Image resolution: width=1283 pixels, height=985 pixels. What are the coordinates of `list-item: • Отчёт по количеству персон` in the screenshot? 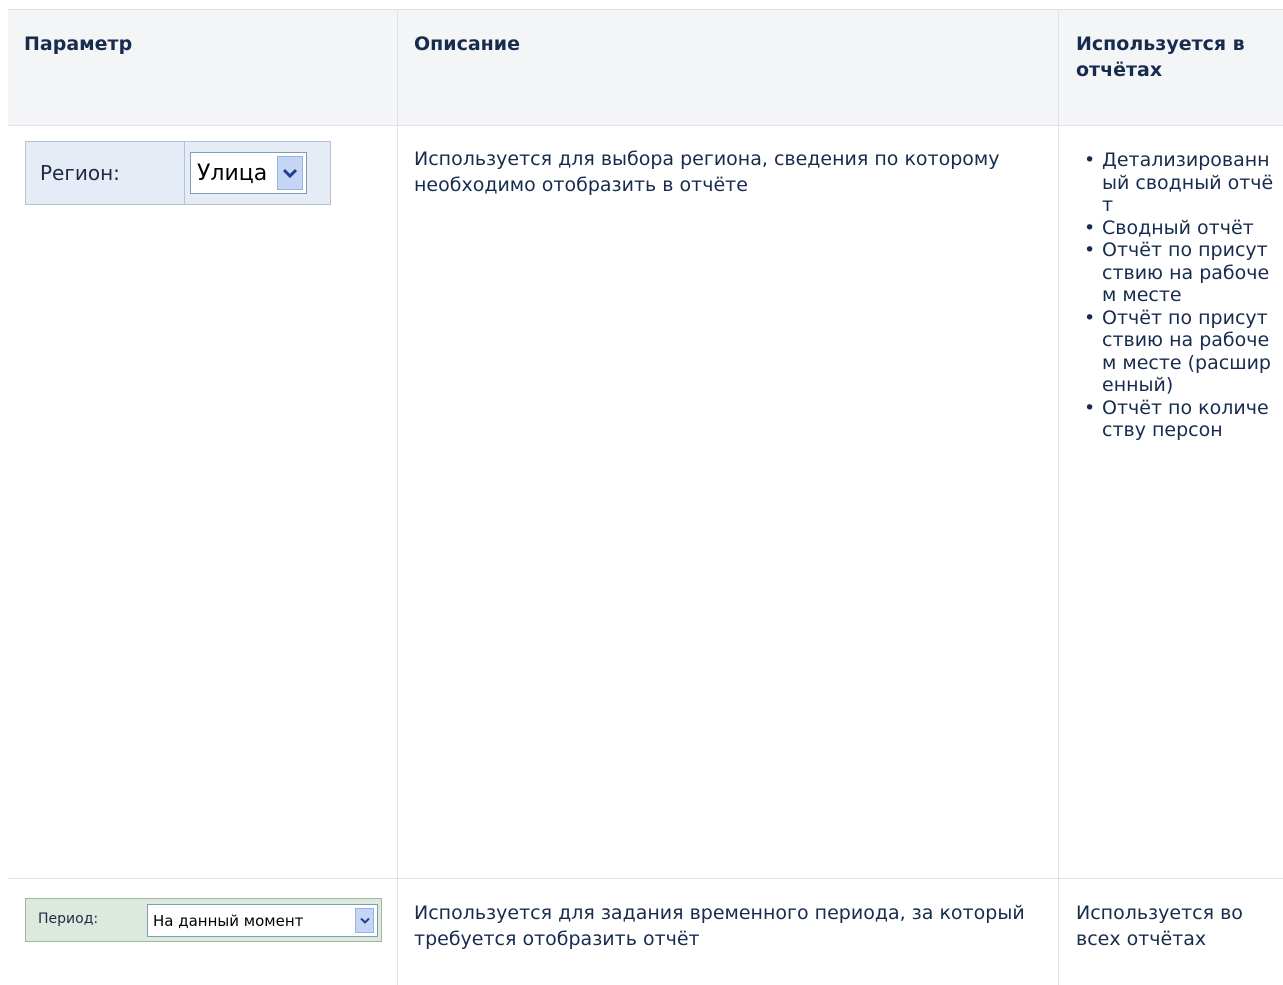 It's located at (1176, 419).